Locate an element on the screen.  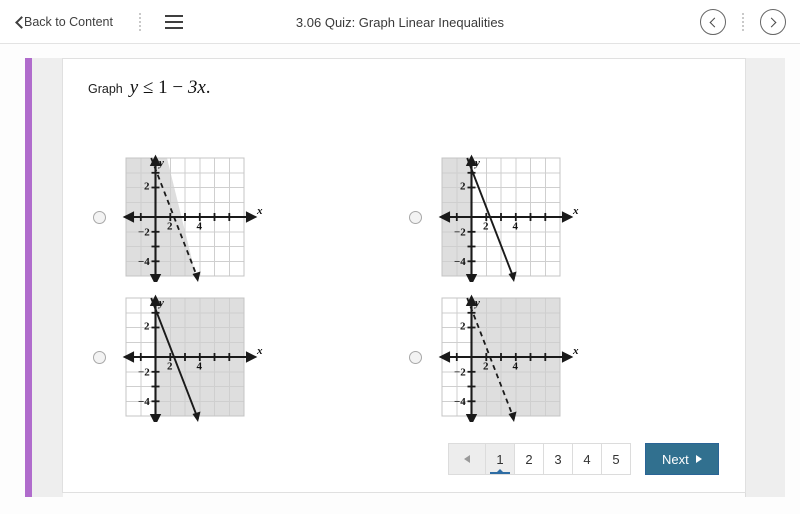
left-rail is located at coordinates (44, 277).